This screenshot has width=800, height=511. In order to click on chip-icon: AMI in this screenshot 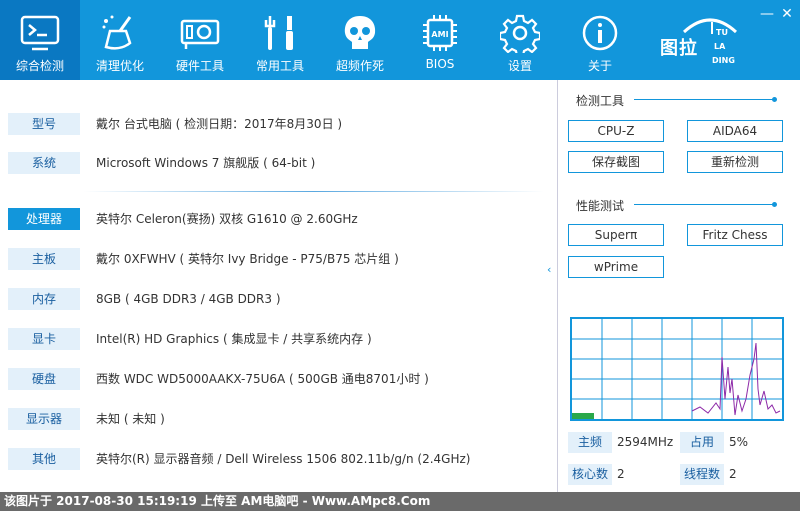, I will do `click(440, 33)`.